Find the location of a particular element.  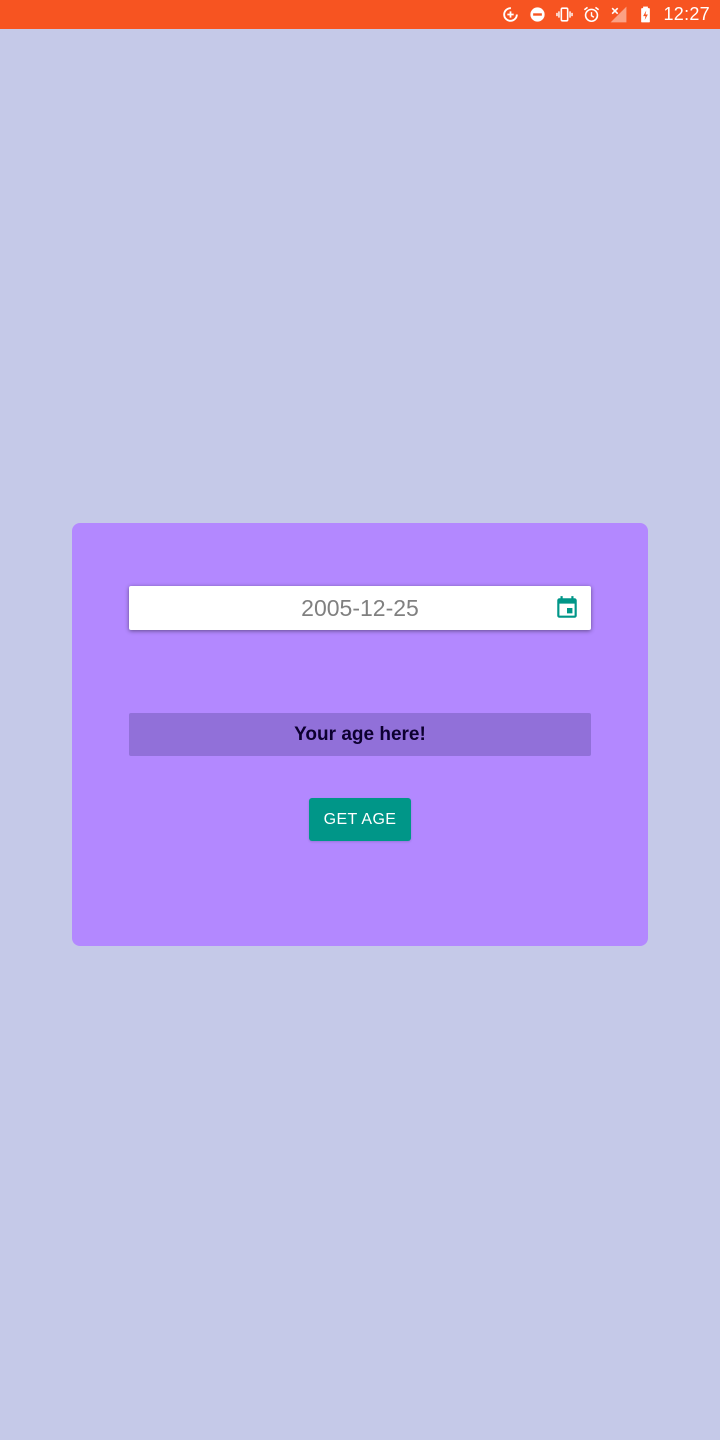

age-output-text: Your age here! is located at coordinates (360, 734).